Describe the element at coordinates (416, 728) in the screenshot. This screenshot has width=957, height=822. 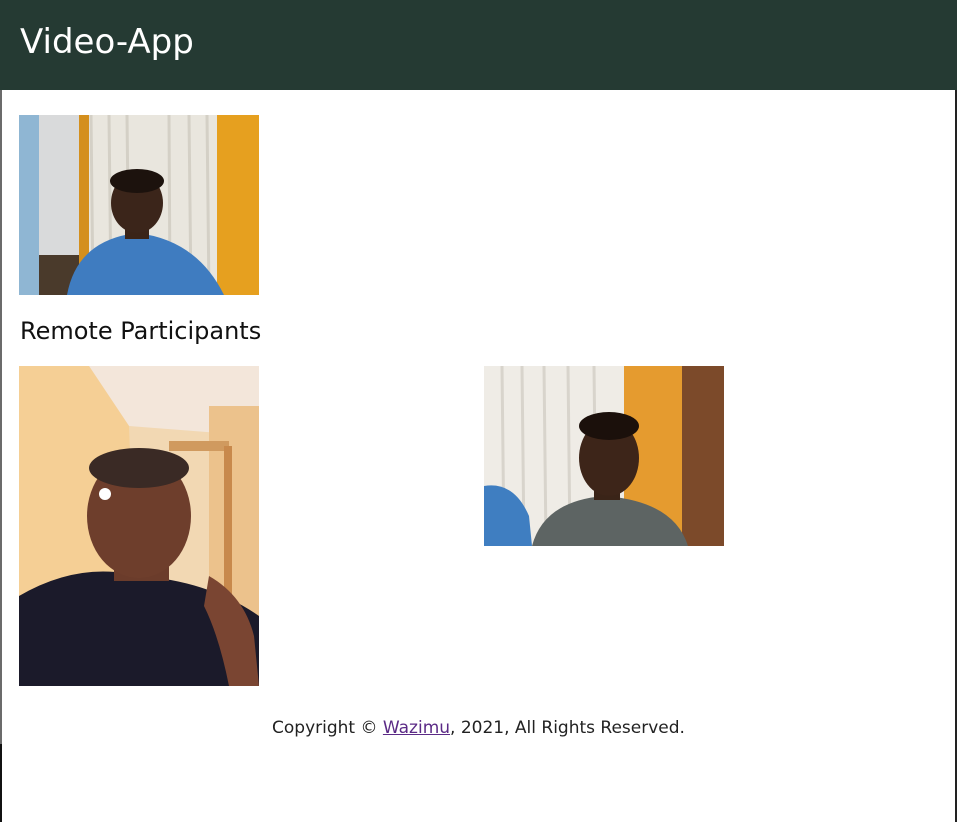
I see `wazimu-link: Wazimu` at that location.